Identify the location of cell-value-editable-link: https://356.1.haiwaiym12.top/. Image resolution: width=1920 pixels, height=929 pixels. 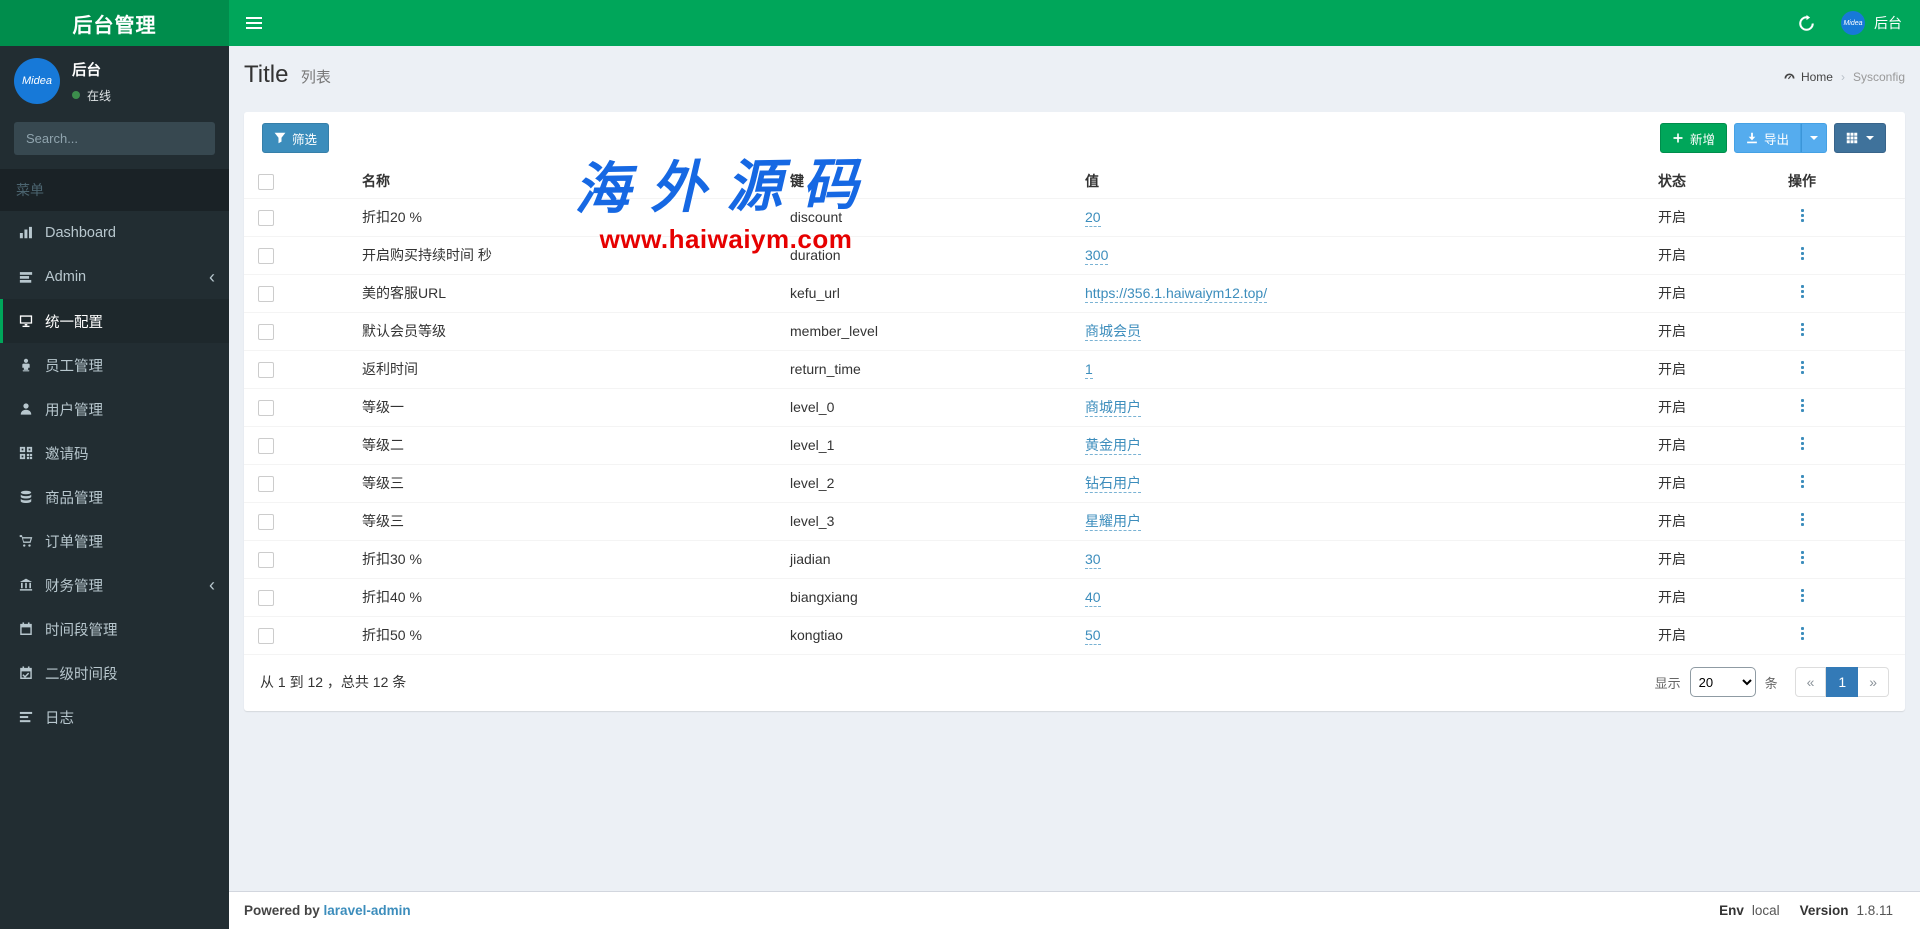
(1176, 294).